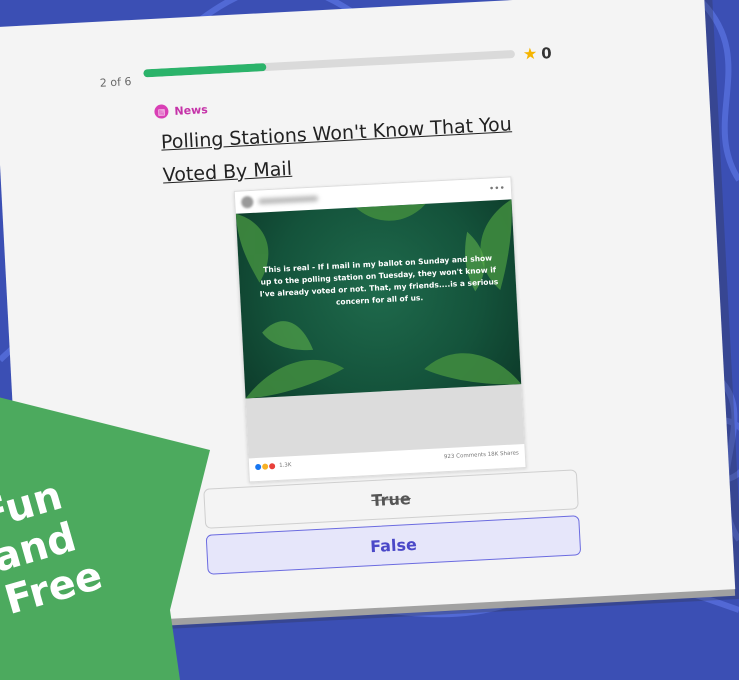 The width and height of the screenshot is (739, 680). What do you see at coordinates (288, 200) in the screenshot?
I see `blurred-name` at bounding box center [288, 200].